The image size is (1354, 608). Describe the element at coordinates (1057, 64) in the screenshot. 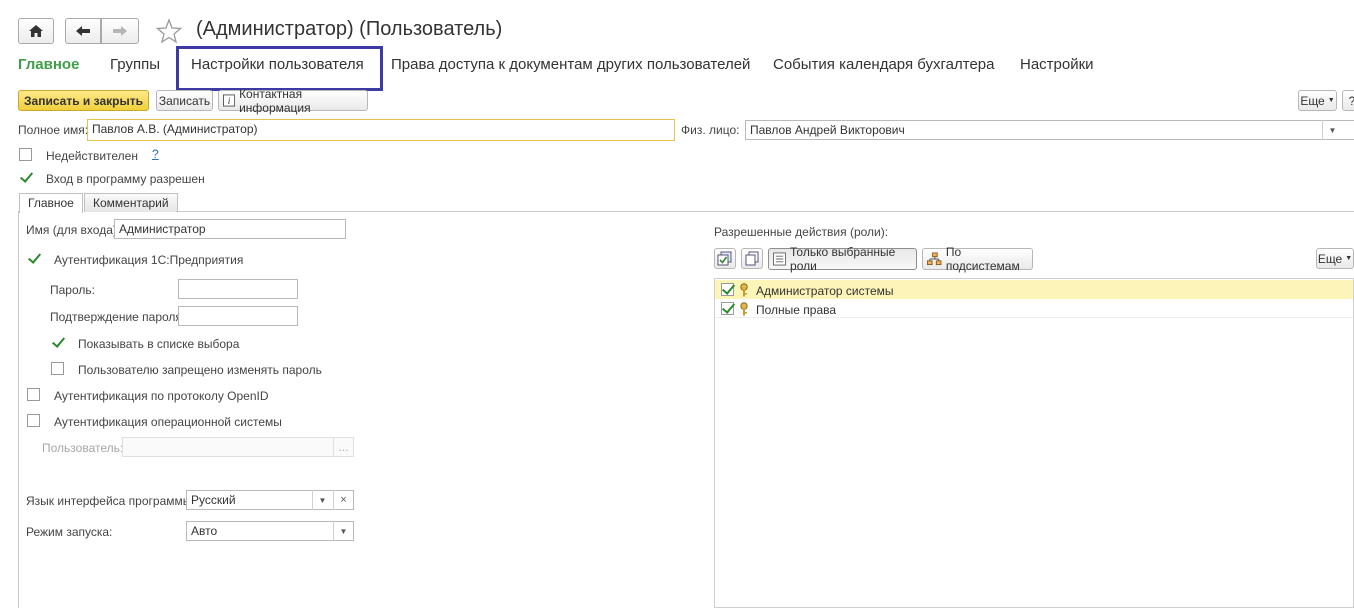

I see `tab-settings: Настройки` at that location.